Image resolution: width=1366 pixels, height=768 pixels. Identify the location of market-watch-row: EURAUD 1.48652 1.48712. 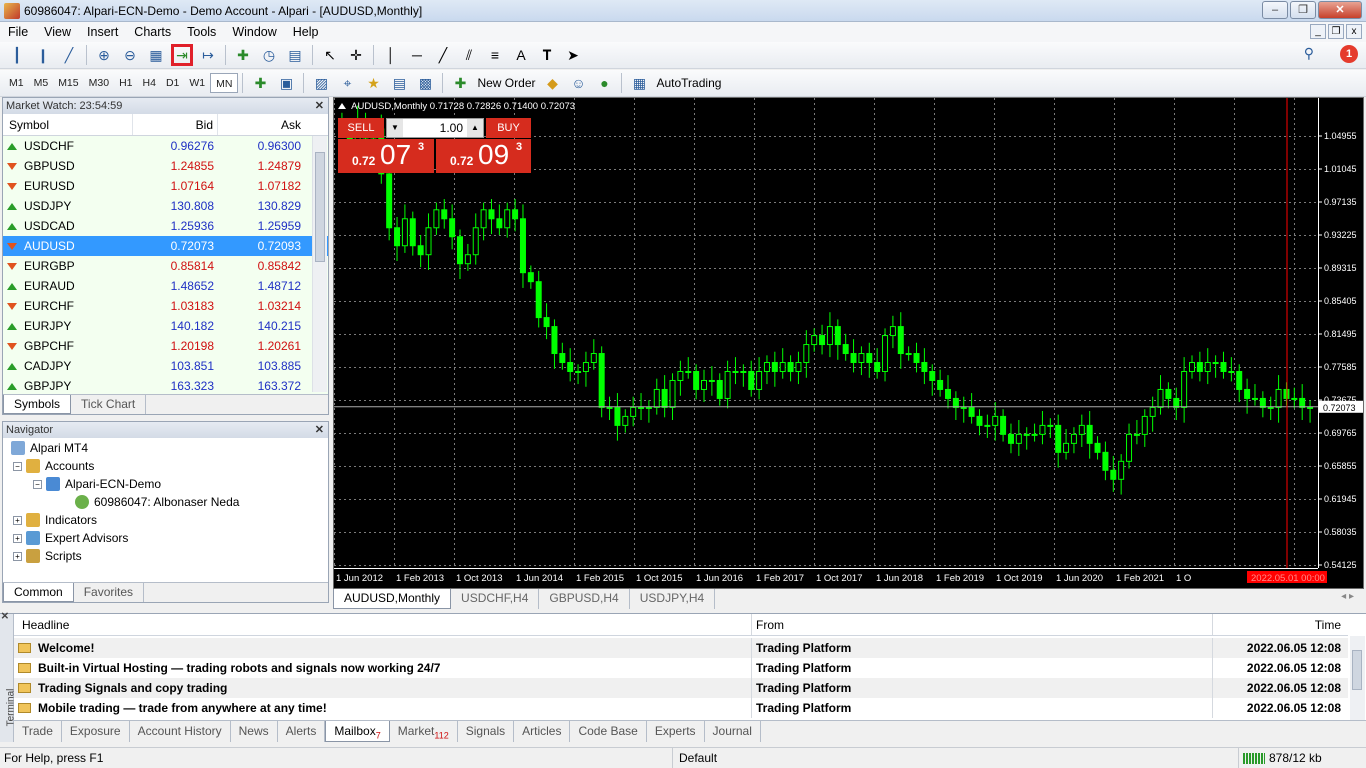
(165, 286).